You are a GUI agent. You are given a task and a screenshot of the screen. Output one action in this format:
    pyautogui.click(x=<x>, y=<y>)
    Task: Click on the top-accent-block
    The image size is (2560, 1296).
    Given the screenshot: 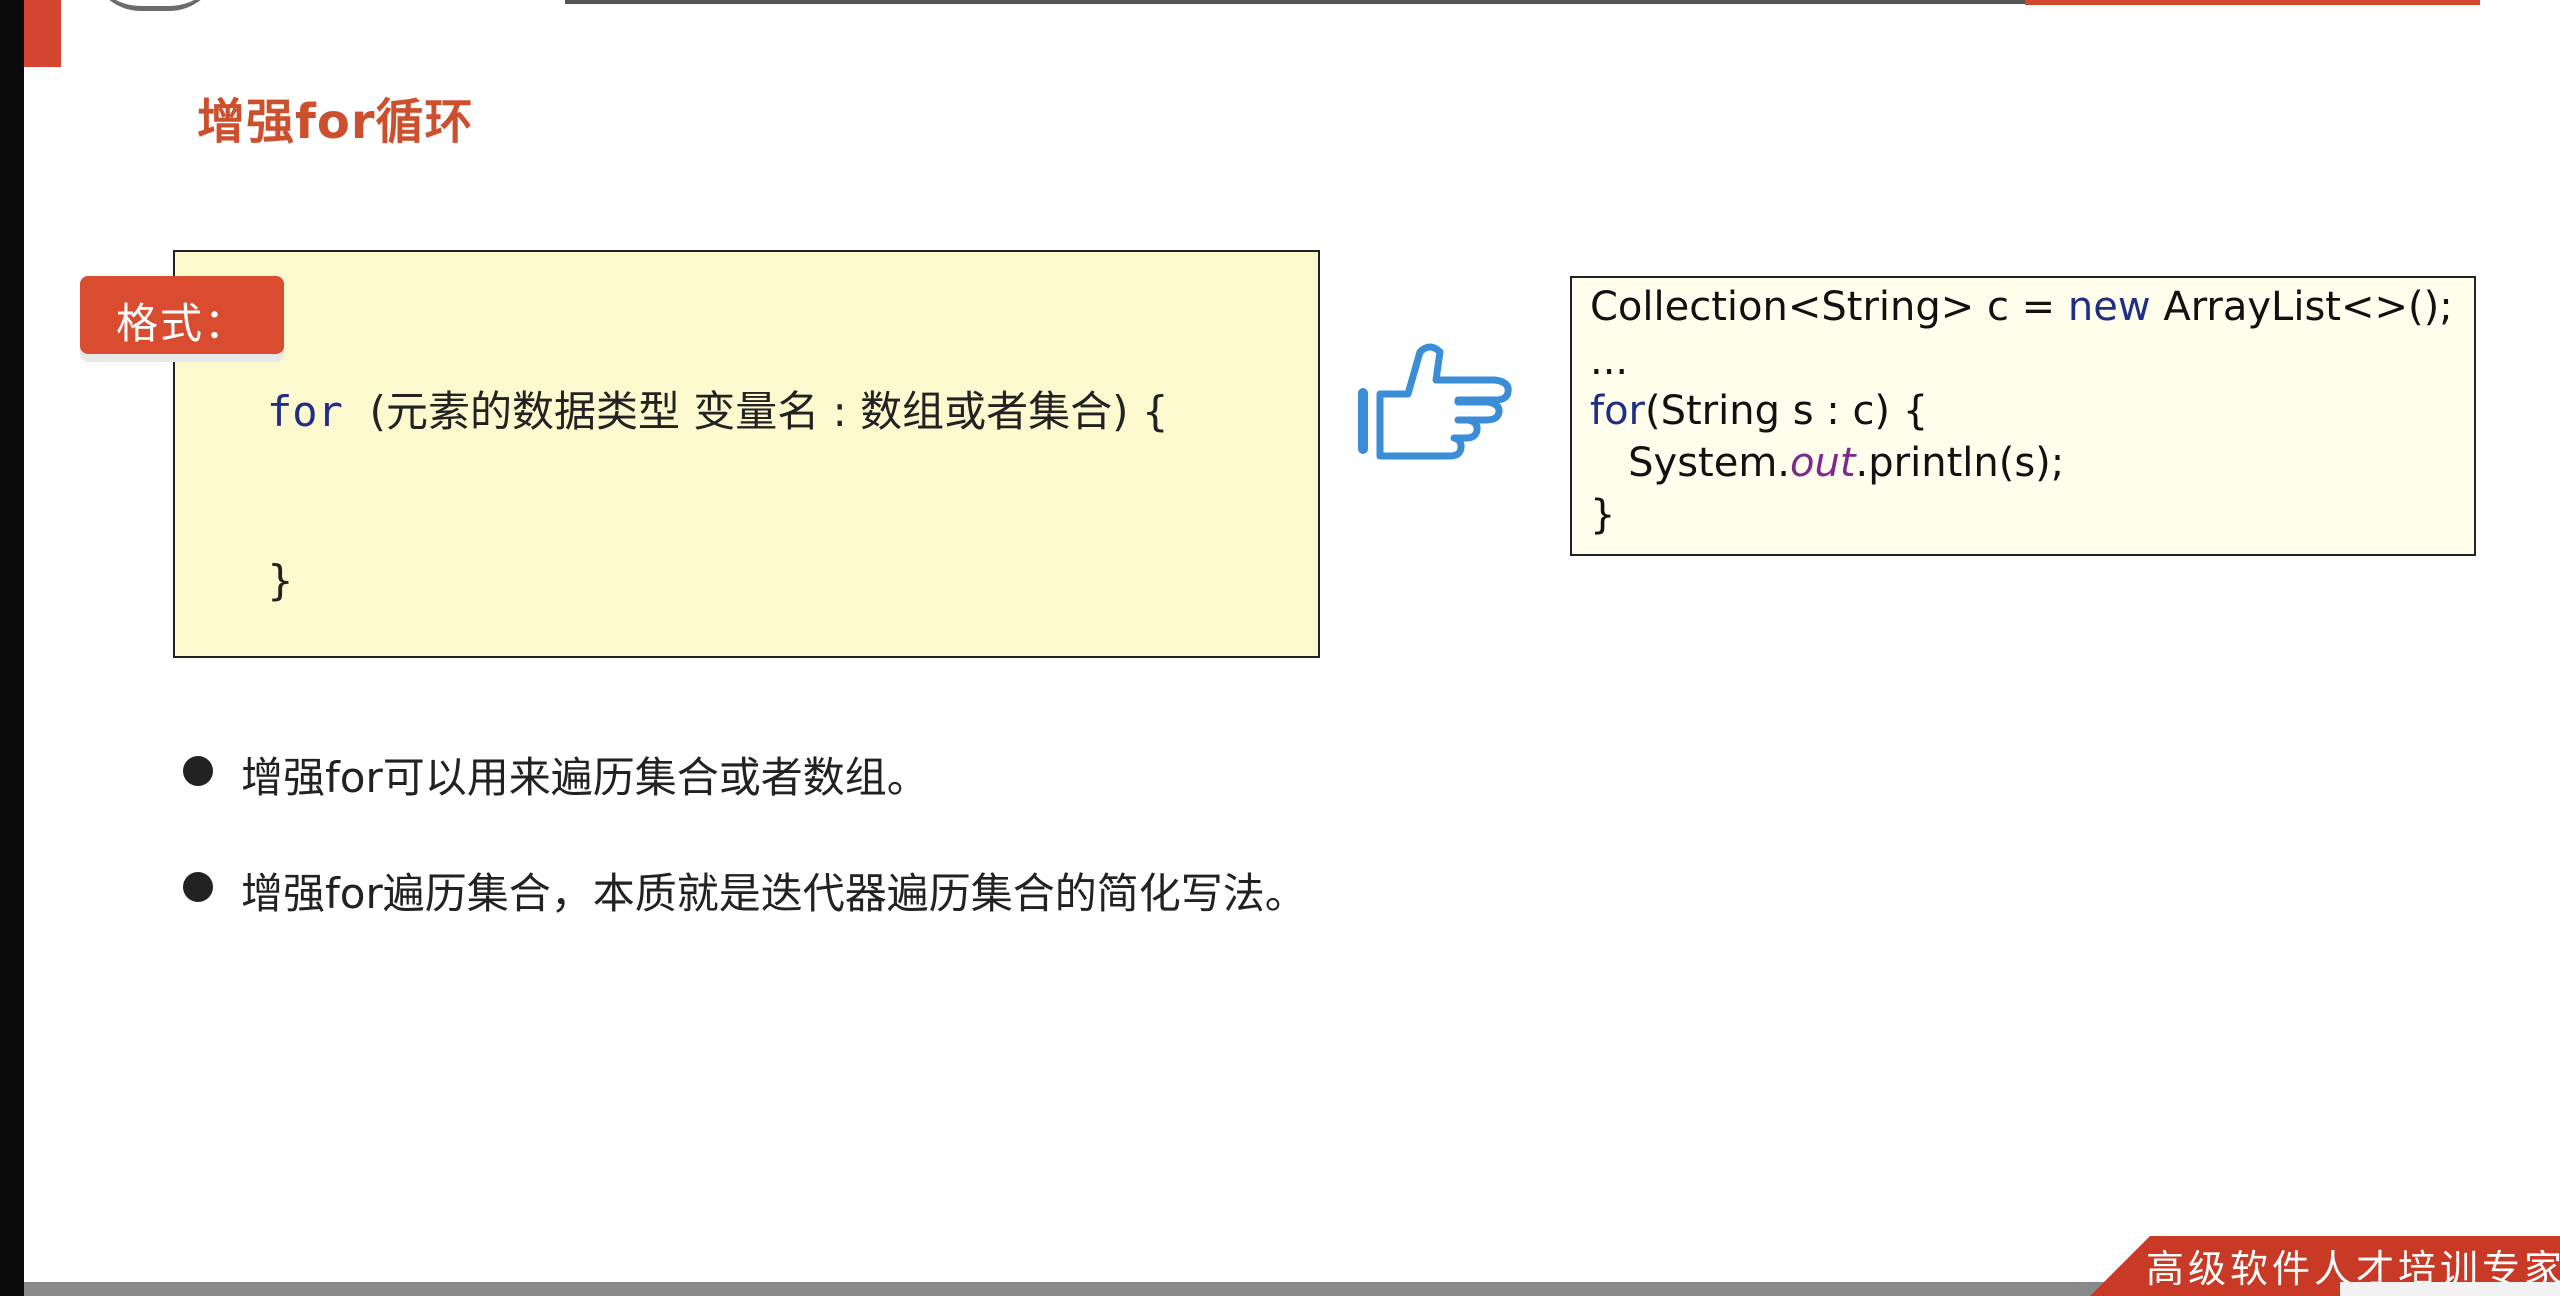 What is the action you would take?
    pyautogui.click(x=42, y=33)
    